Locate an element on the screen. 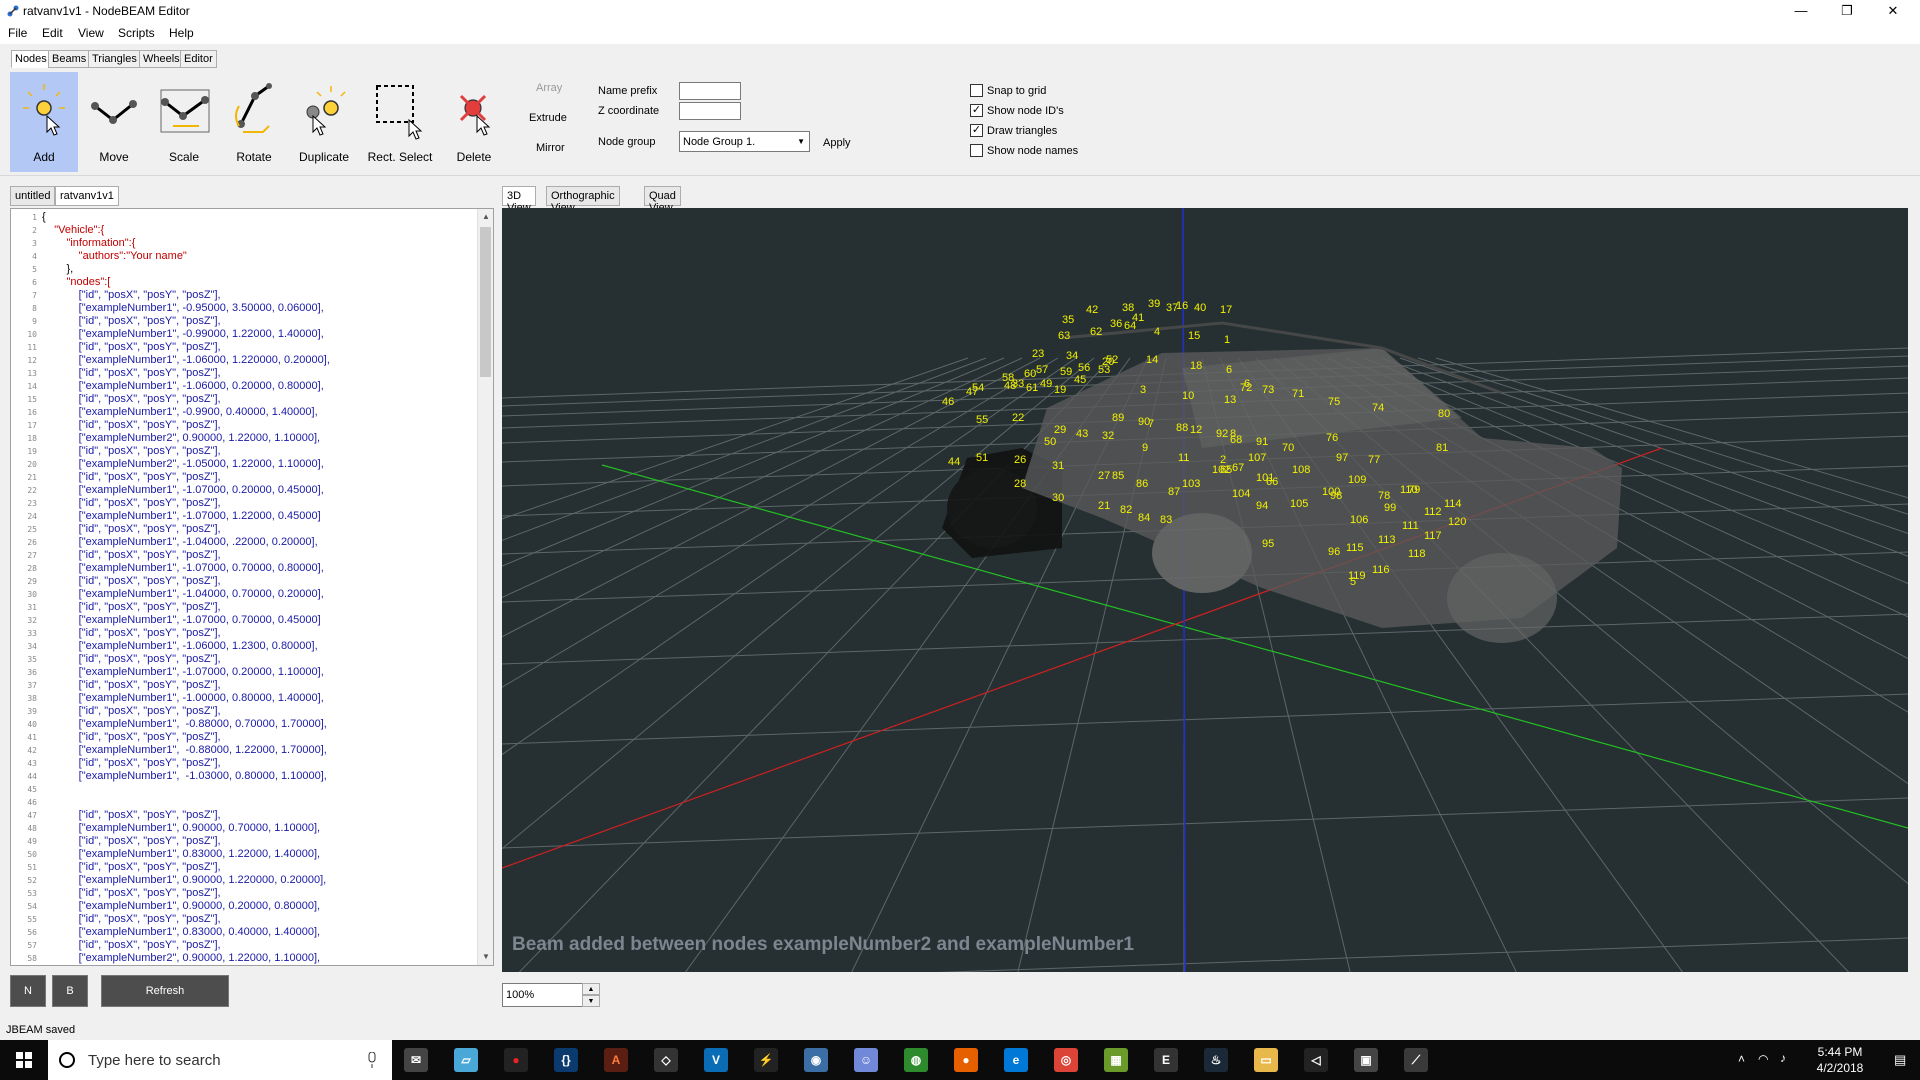 The image size is (1920, 1080). node-id-label: 27 is located at coordinates (1104, 476).